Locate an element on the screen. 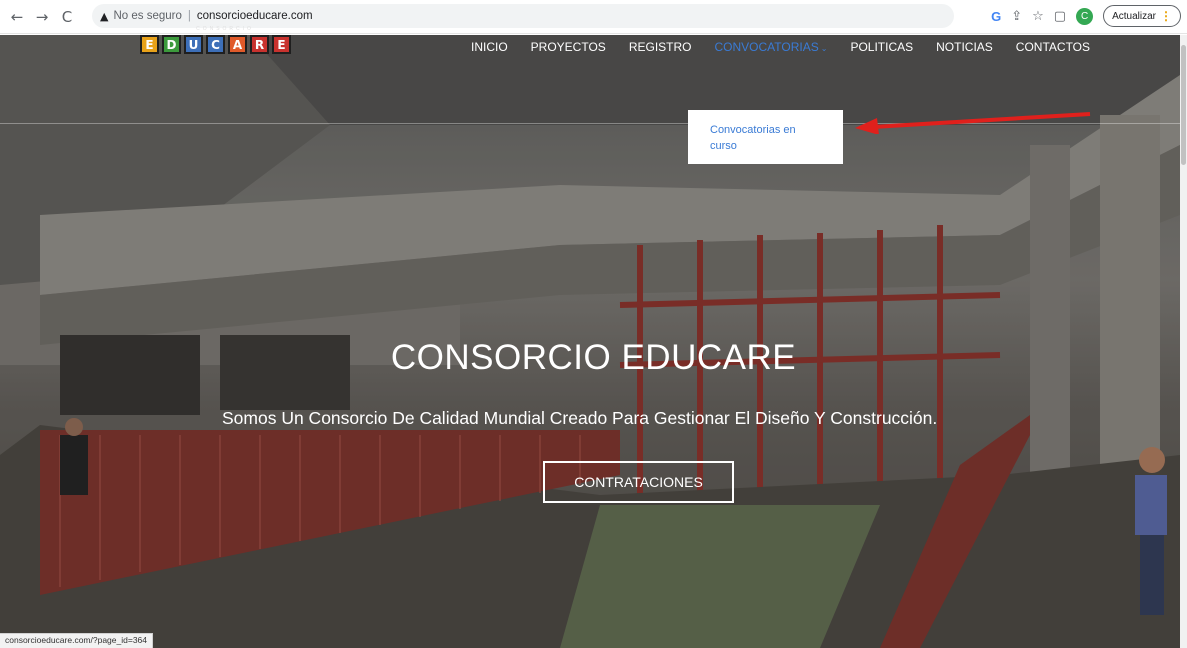  logo-block-r: R is located at coordinates (259, 44).